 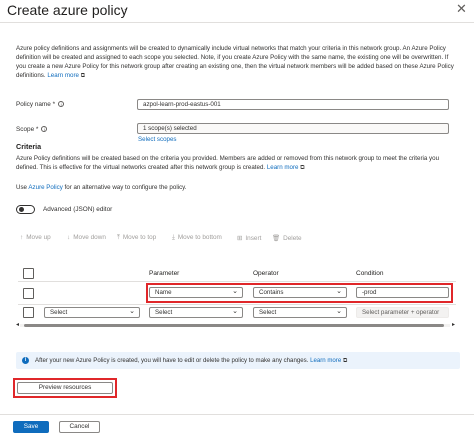 I want to click on criteria-heading: Criteria, so click(x=29, y=146).